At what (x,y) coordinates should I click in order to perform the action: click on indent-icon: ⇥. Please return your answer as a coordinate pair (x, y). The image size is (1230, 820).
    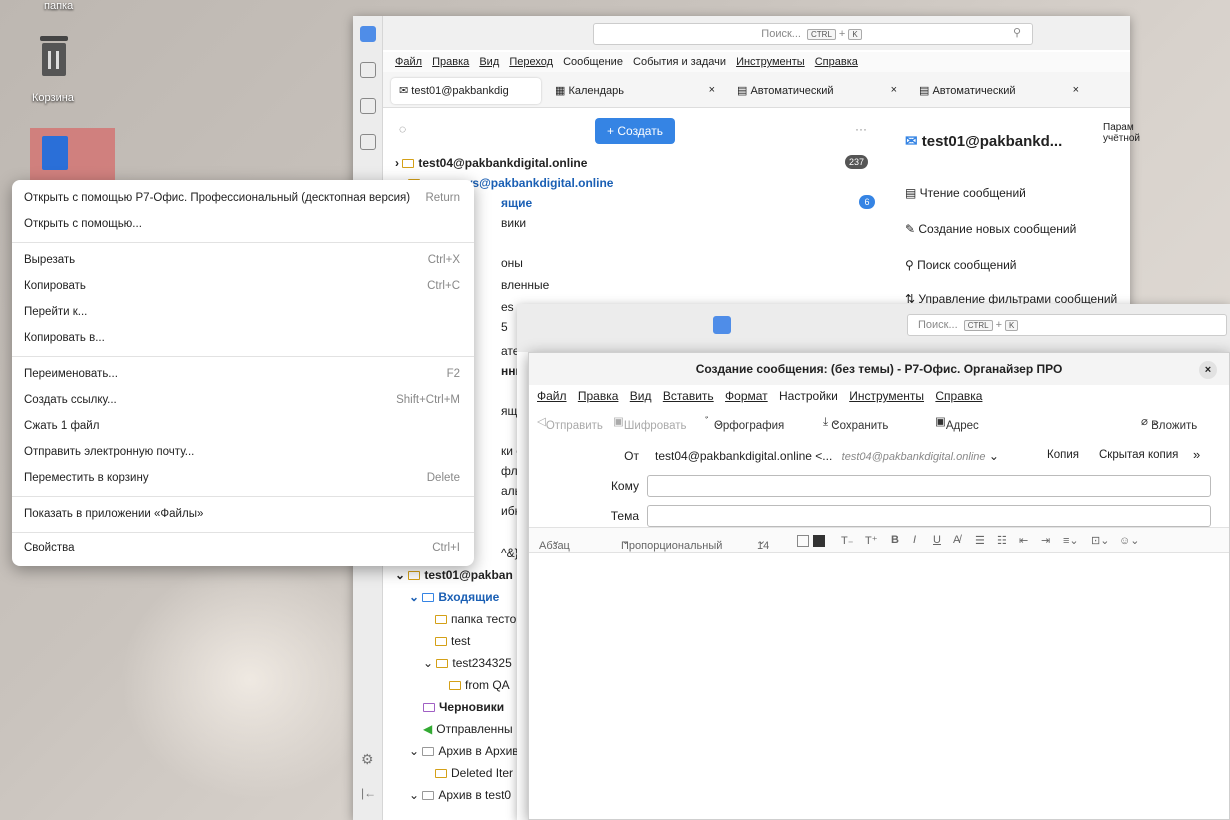
    Looking at the image, I should click on (1045, 540).